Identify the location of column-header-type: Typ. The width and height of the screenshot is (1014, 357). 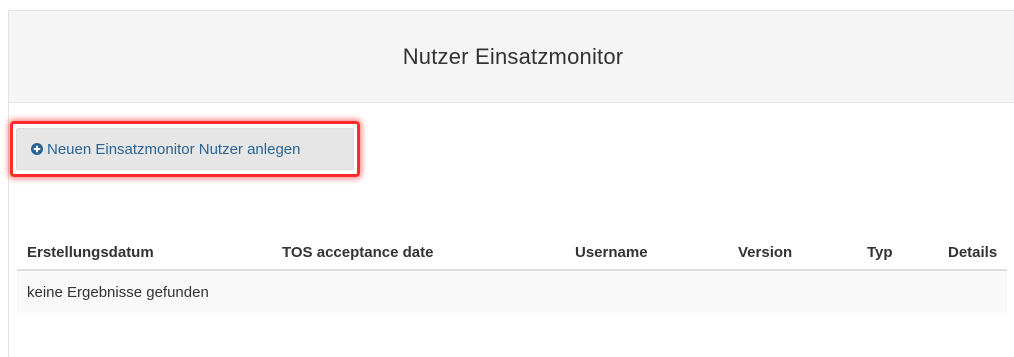
(897, 253).